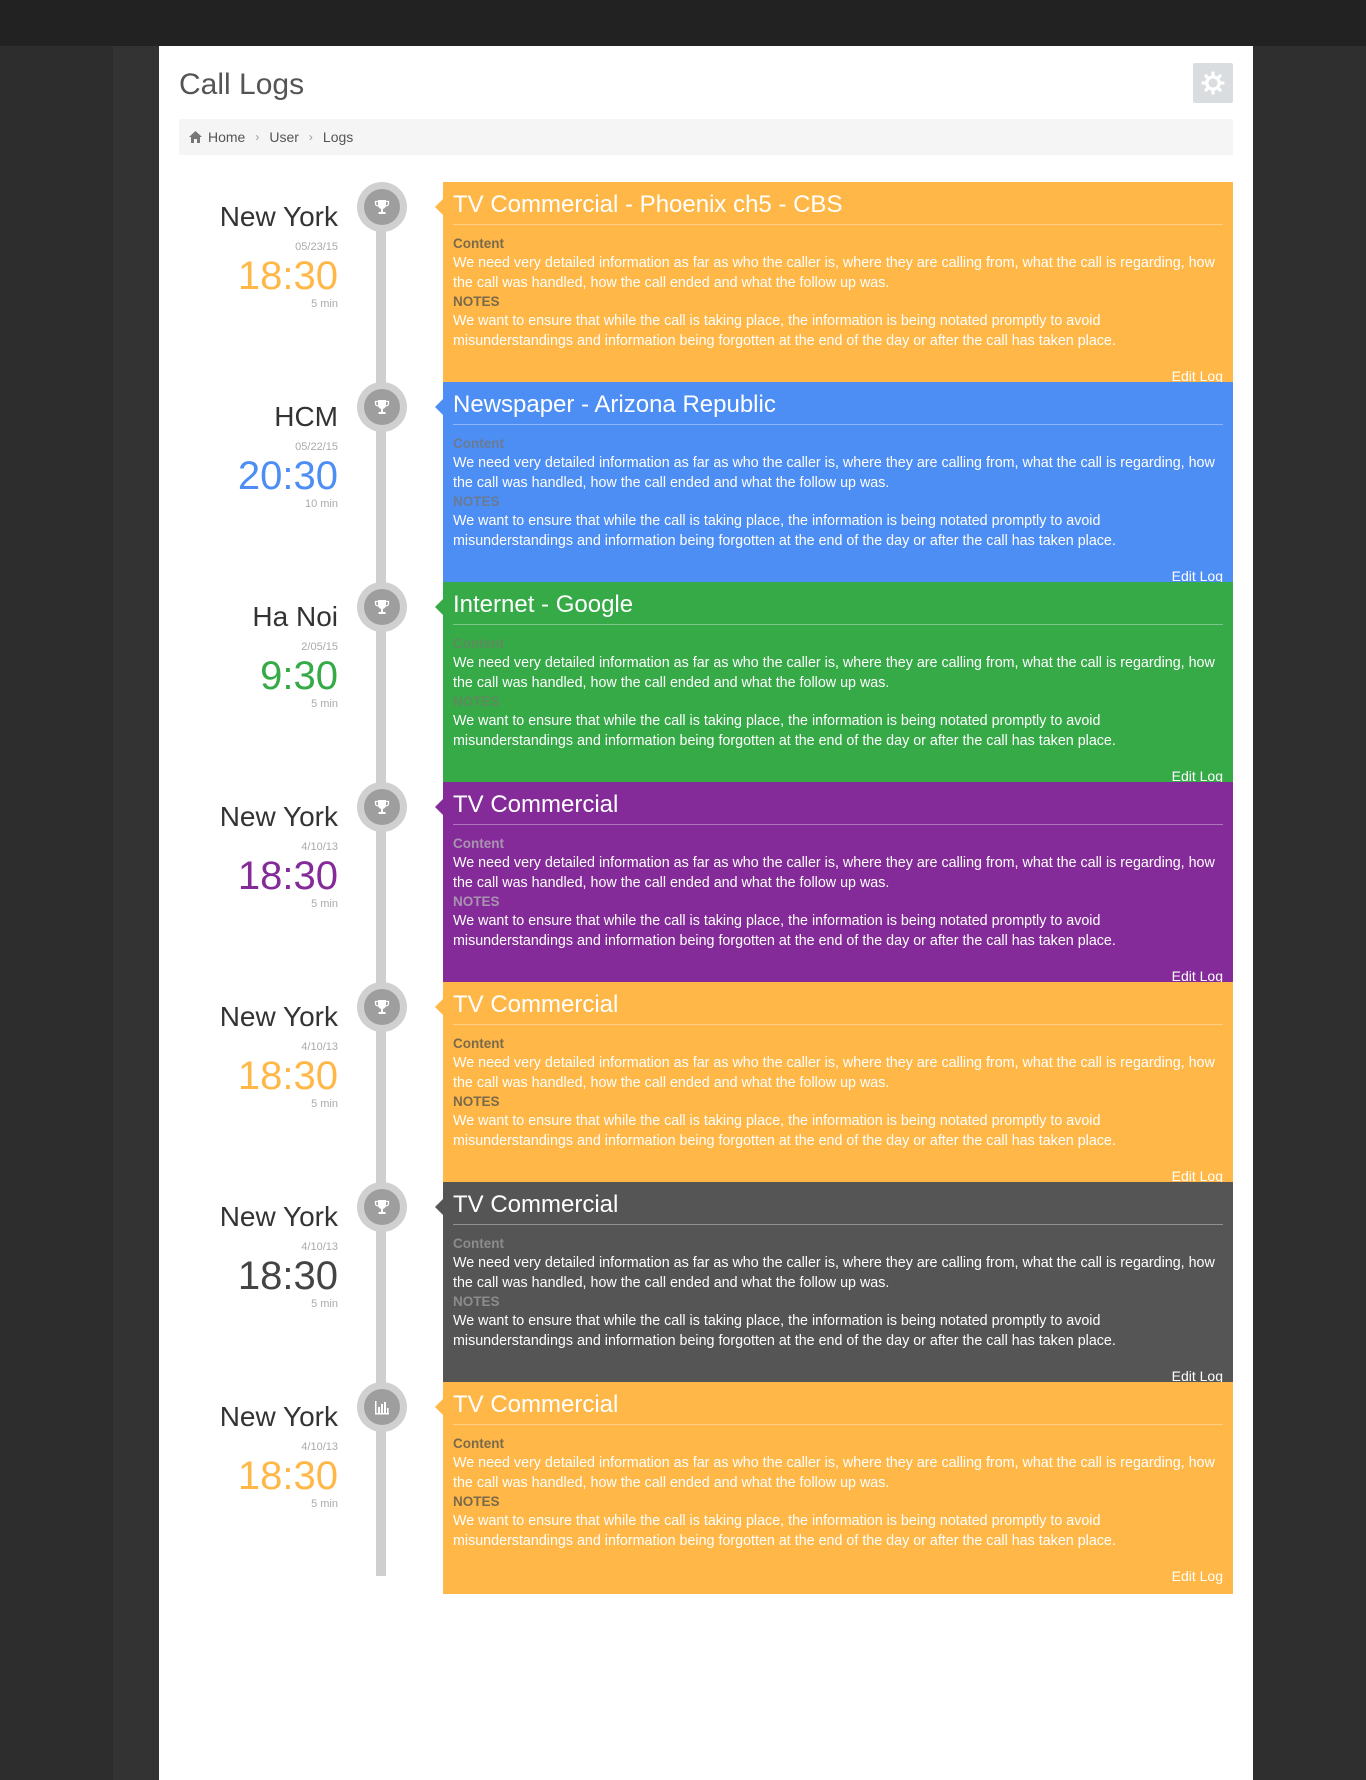  I want to click on entry-meta: New York 05/23/15 18:30 5 min, so click(258, 254).